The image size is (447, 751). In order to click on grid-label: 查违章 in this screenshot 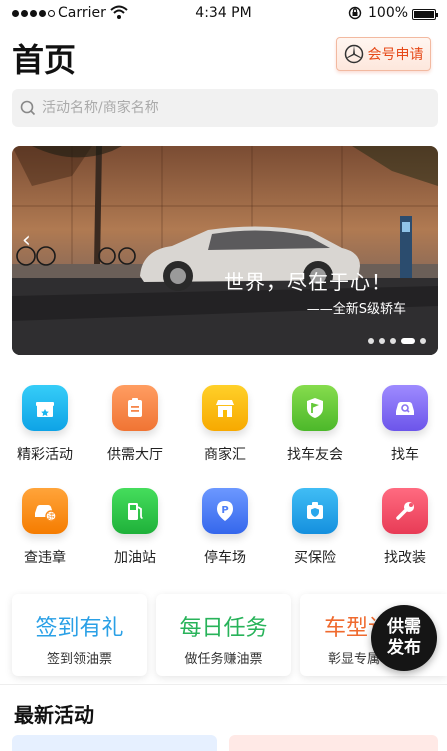, I will do `click(45, 558)`.